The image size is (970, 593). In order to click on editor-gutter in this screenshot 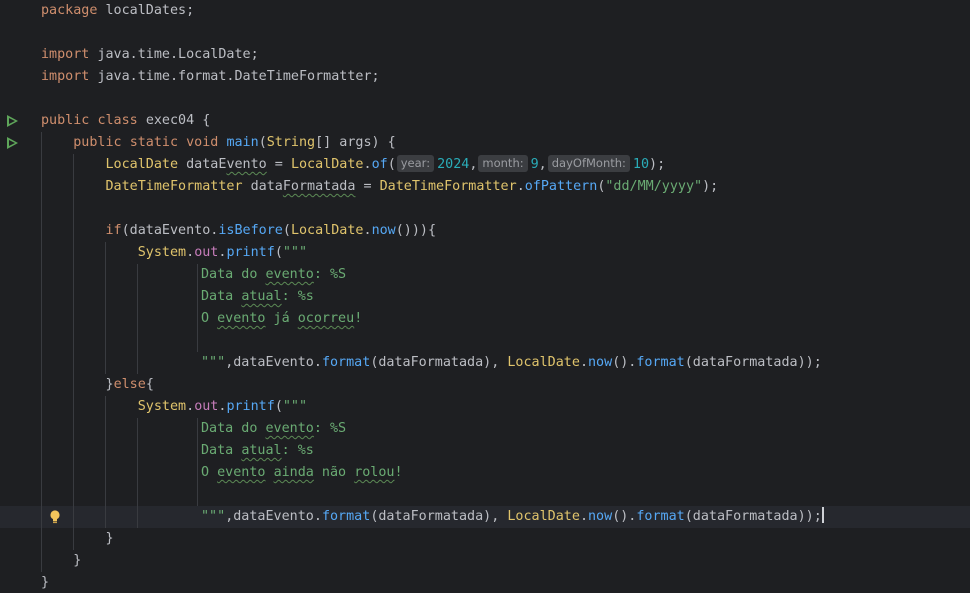, I will do `click(15, 296)`.